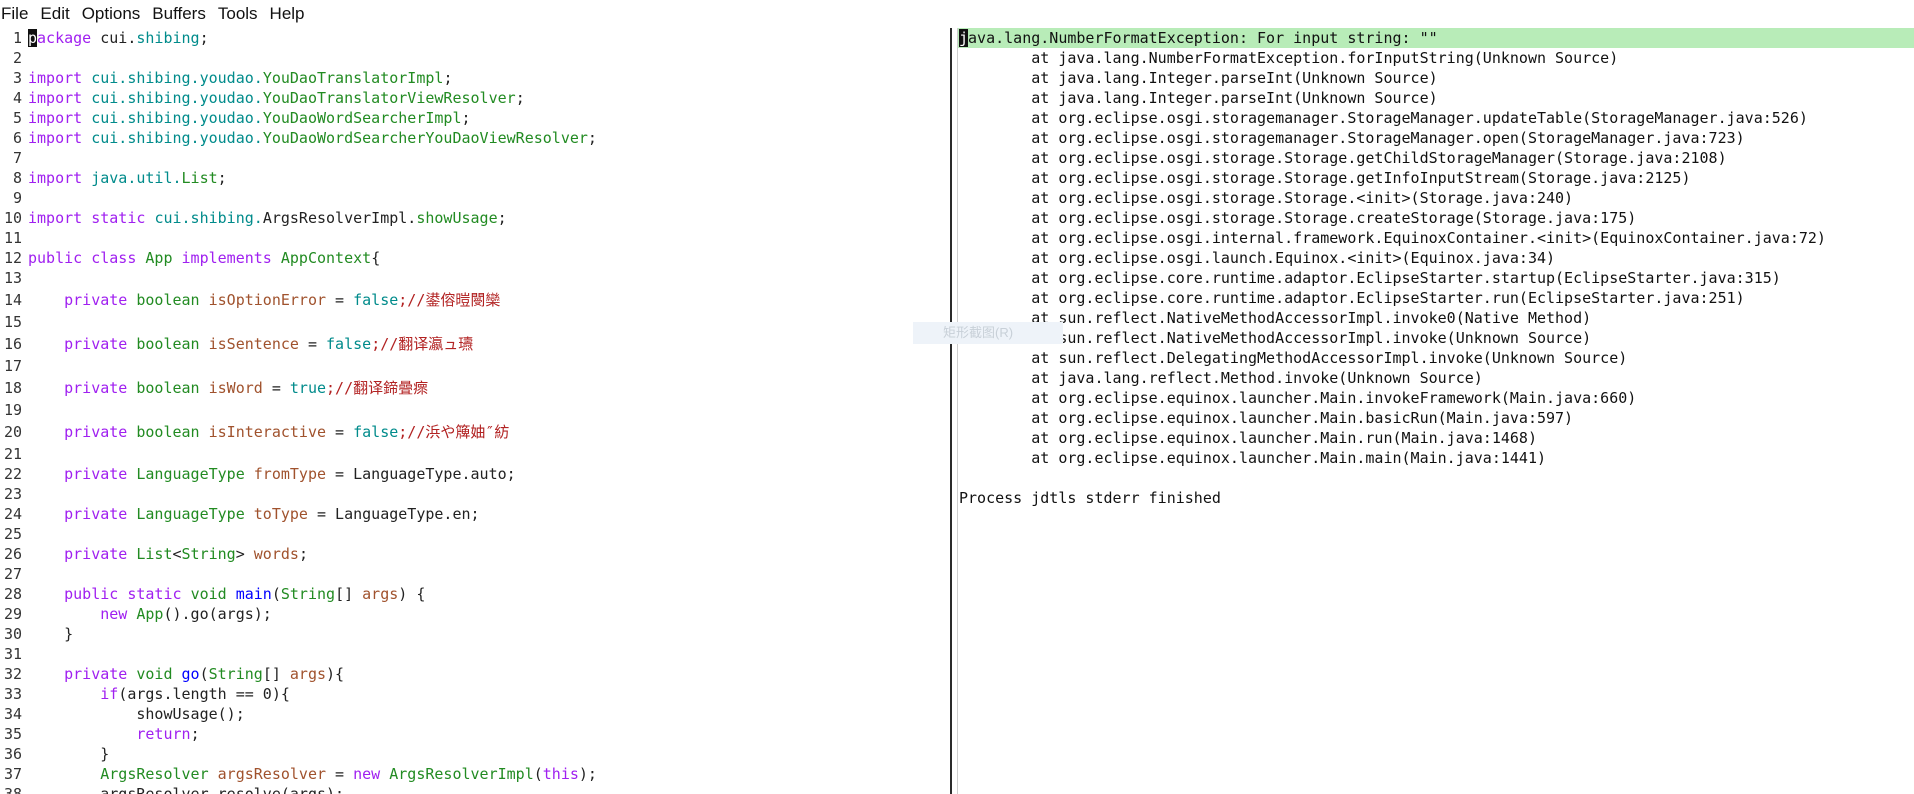 The height and width of the screenshot is (794, 1914). I want to click on menu-buffers: Buffers, so click(182, 14).